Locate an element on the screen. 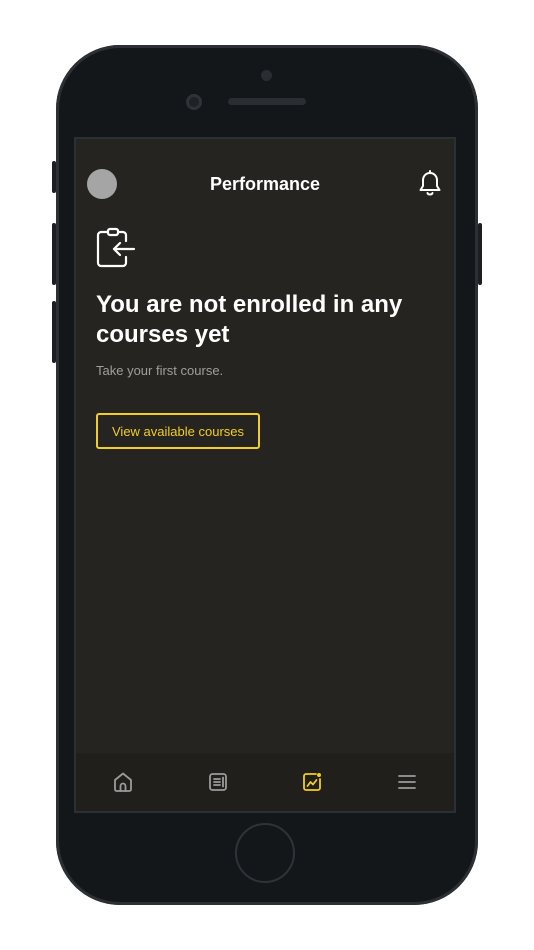 The width and height of the screenshot is (534, 950). empty-state-subtext: Take your first course. is located at coordinates (160, 370).